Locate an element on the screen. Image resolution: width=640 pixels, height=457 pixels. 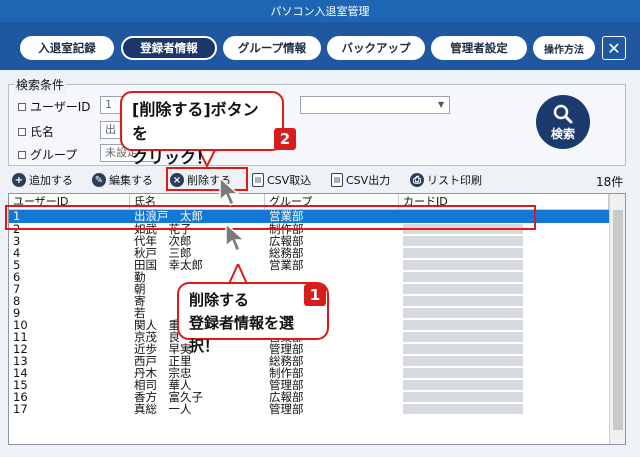
cell-user-id: 5 is located at coordinates (17, 265).